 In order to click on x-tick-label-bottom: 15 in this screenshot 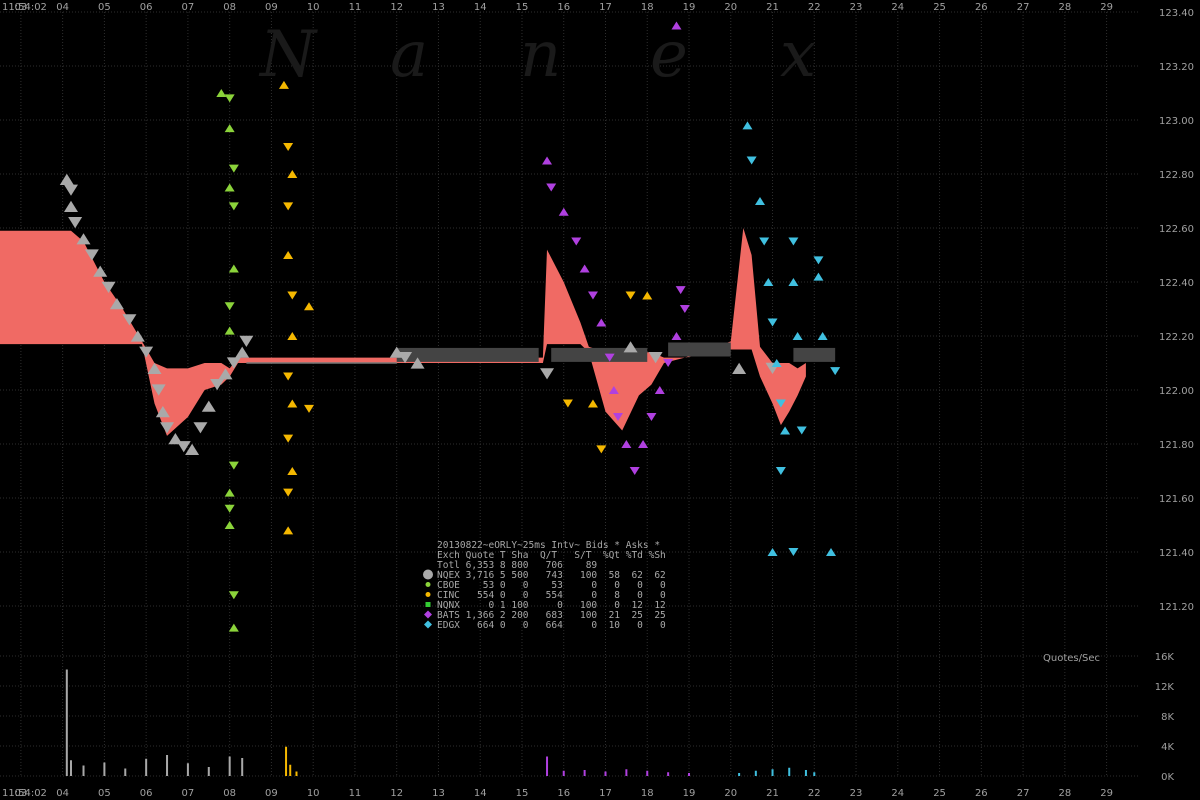, I will do `click(522, 793)`.